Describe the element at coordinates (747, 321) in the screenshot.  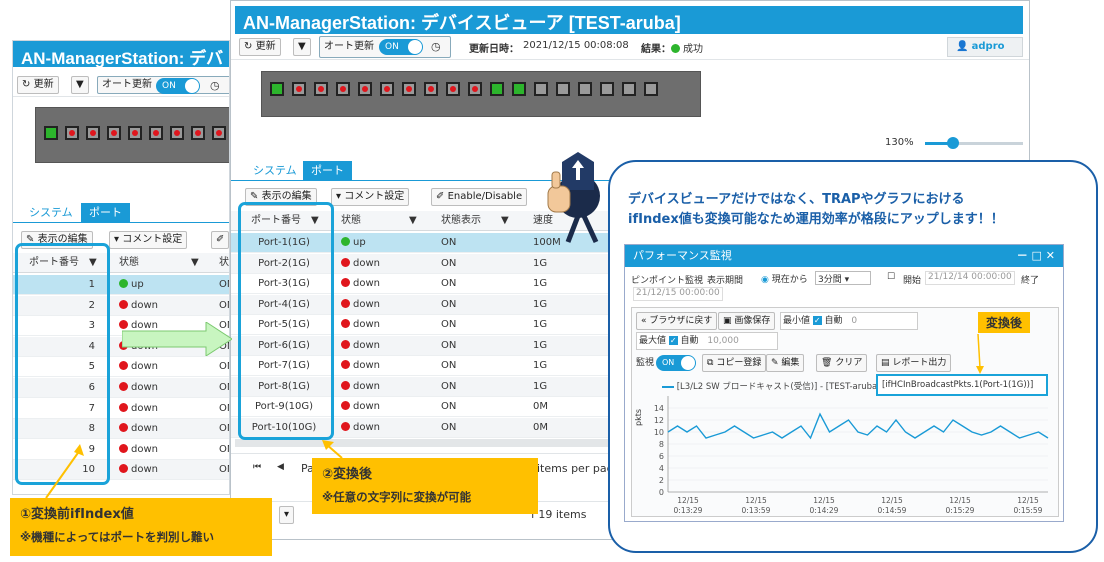
I see `save-image-button: ▣ 画像保存` at that location.